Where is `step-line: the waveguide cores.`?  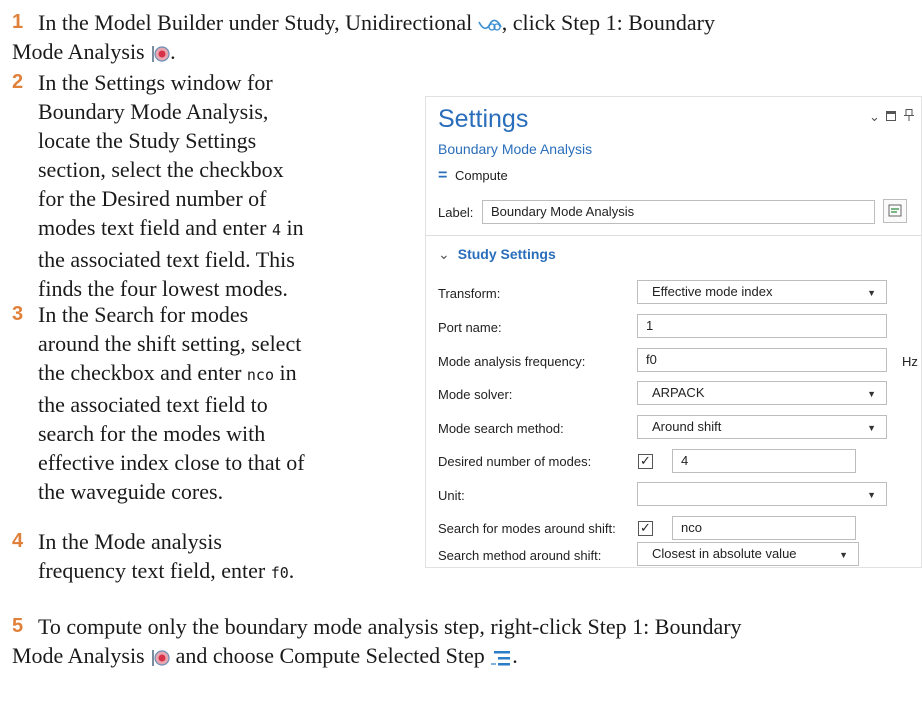 step-line: the waveguide cores. is located at coordinates (131, 491).